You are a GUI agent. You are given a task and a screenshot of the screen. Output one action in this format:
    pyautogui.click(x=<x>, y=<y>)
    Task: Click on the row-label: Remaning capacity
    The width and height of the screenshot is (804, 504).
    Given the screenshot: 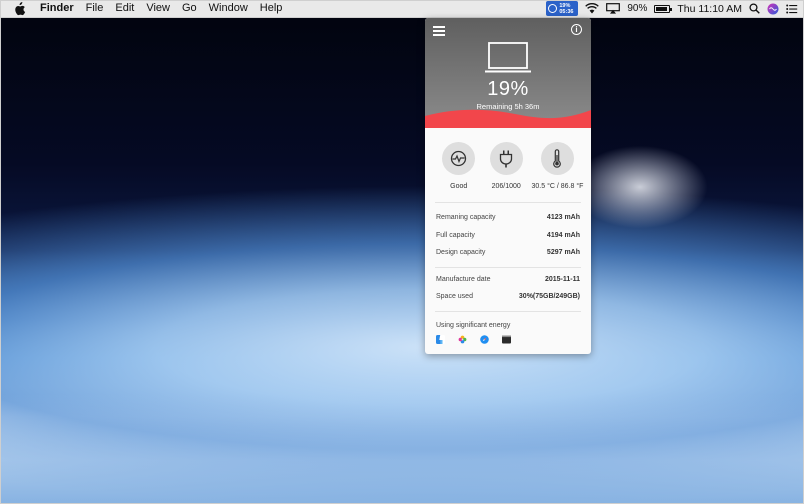 What is the action you would take?
    pyautogui.click(x=466, y=218)
    